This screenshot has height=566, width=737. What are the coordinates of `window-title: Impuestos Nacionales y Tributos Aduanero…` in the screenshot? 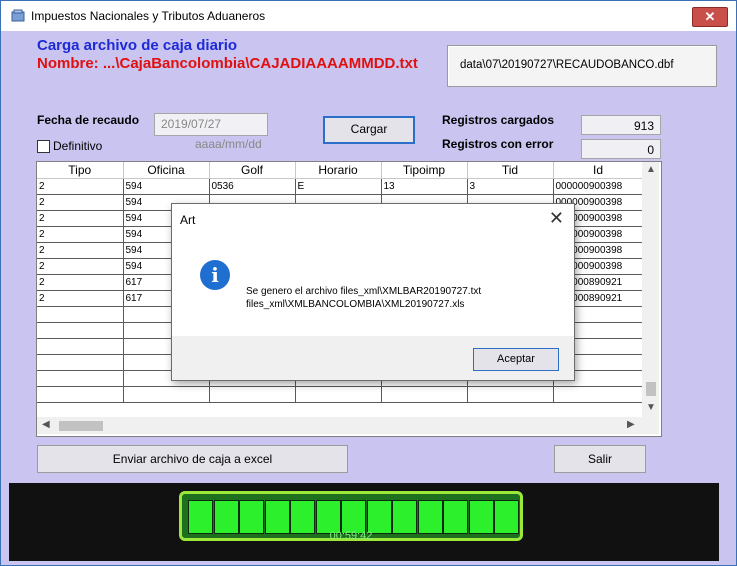 It's located at (148, 16).